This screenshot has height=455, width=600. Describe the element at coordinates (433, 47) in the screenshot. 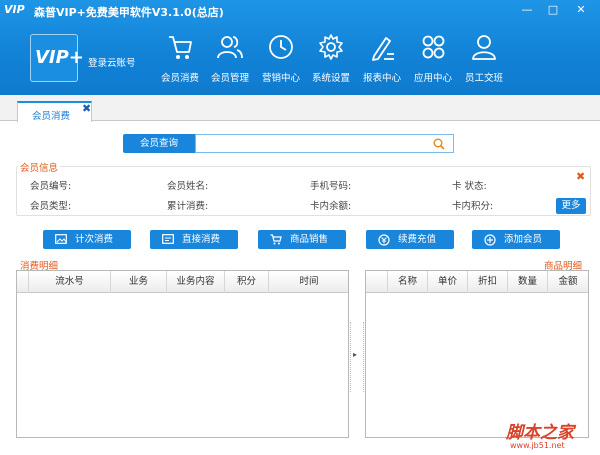

I see `apps-grid-icon` at that location.